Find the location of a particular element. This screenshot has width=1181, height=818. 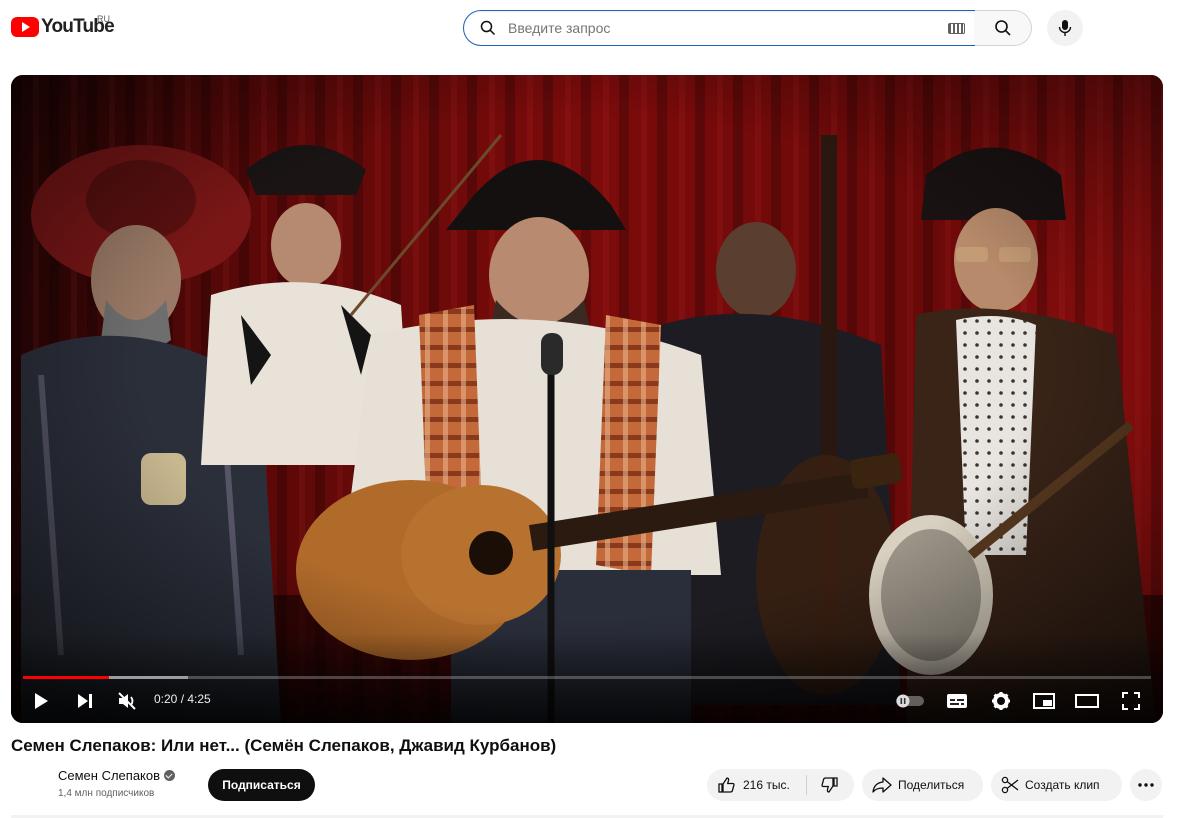

settings-button is located at coordinates (1001, 701).